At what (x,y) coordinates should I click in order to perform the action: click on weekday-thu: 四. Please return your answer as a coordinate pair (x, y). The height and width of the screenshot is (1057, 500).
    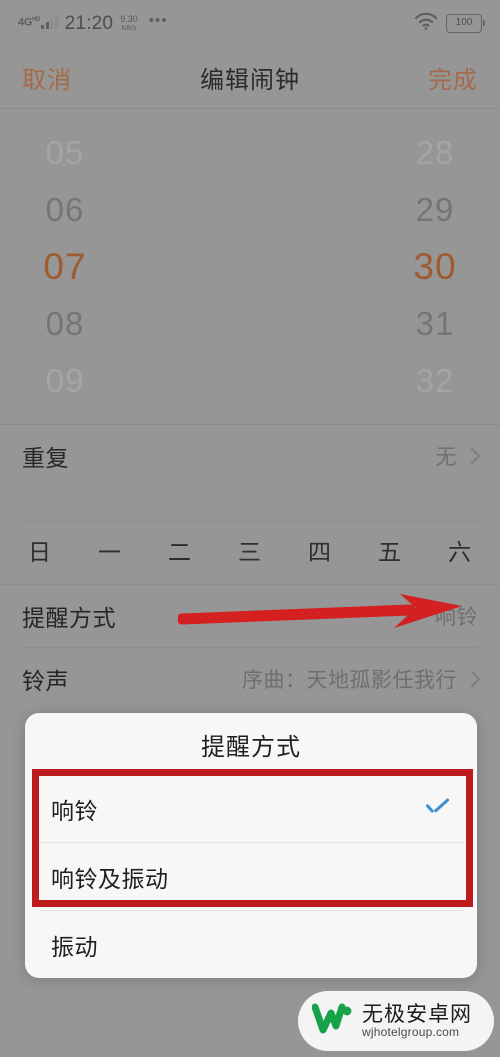
    Looking at the image, I should click on (320, 550).